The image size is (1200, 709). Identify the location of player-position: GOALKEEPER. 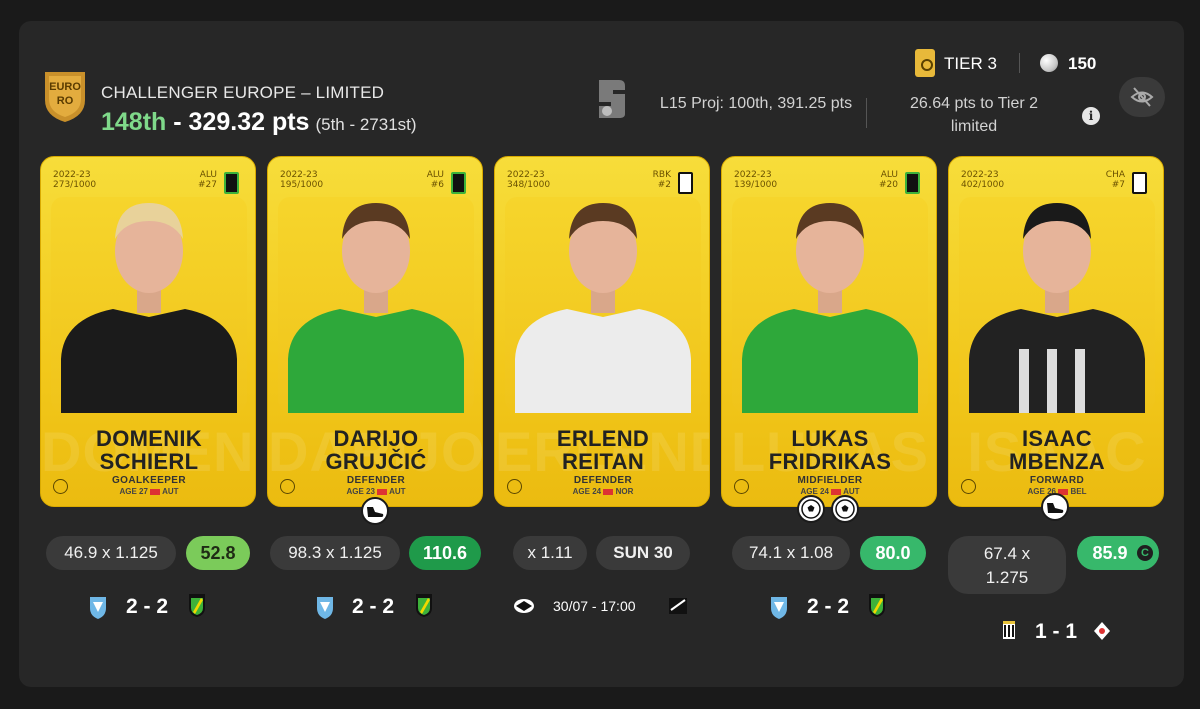
(148, 480).